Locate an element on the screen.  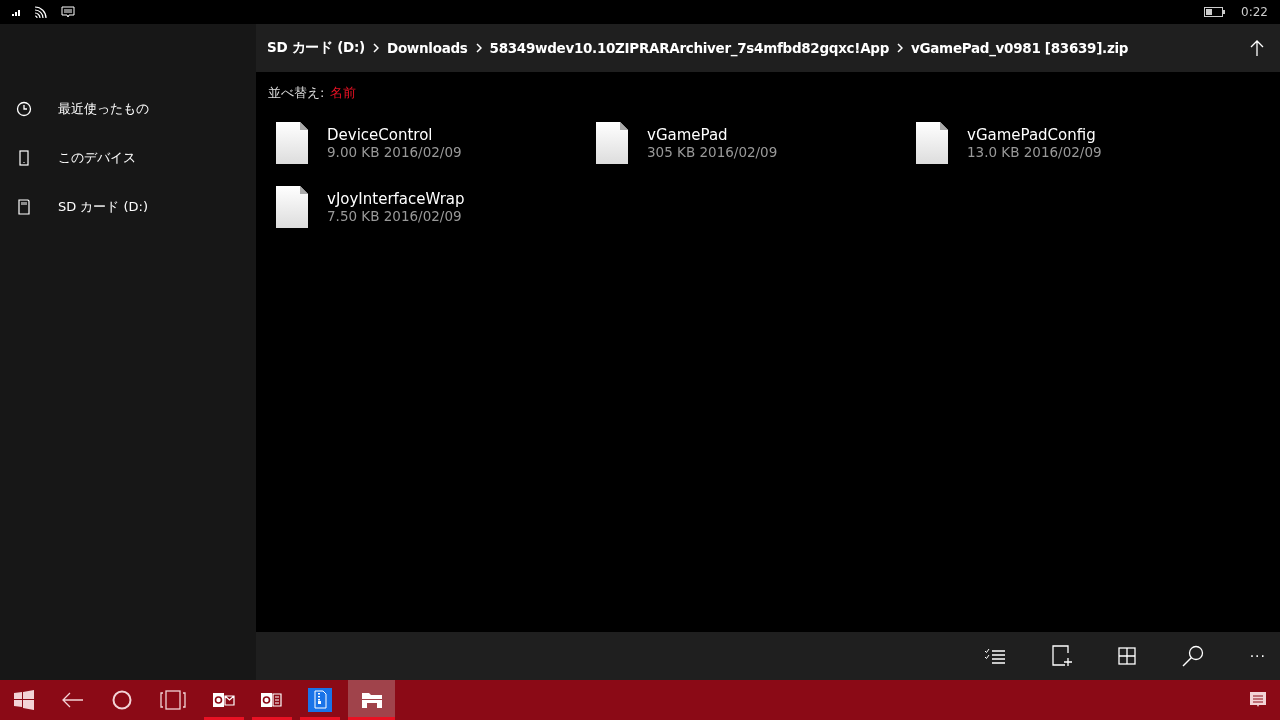
sort-value: 名前 is located at coordinates (343, 93).